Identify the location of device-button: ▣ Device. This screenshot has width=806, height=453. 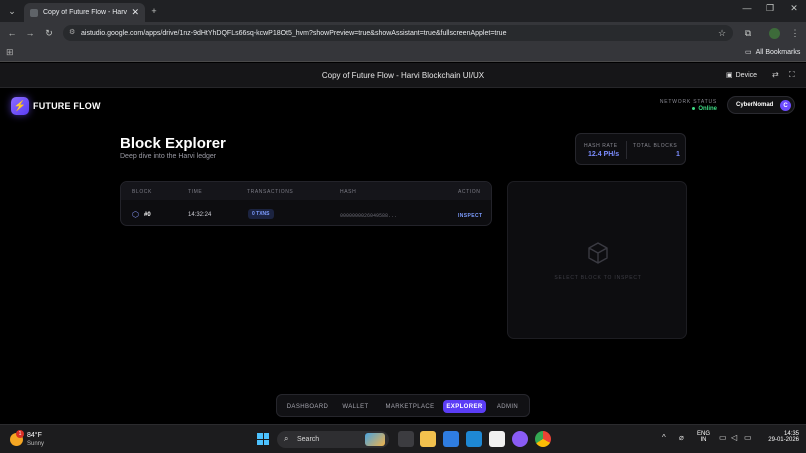
(742, 75).